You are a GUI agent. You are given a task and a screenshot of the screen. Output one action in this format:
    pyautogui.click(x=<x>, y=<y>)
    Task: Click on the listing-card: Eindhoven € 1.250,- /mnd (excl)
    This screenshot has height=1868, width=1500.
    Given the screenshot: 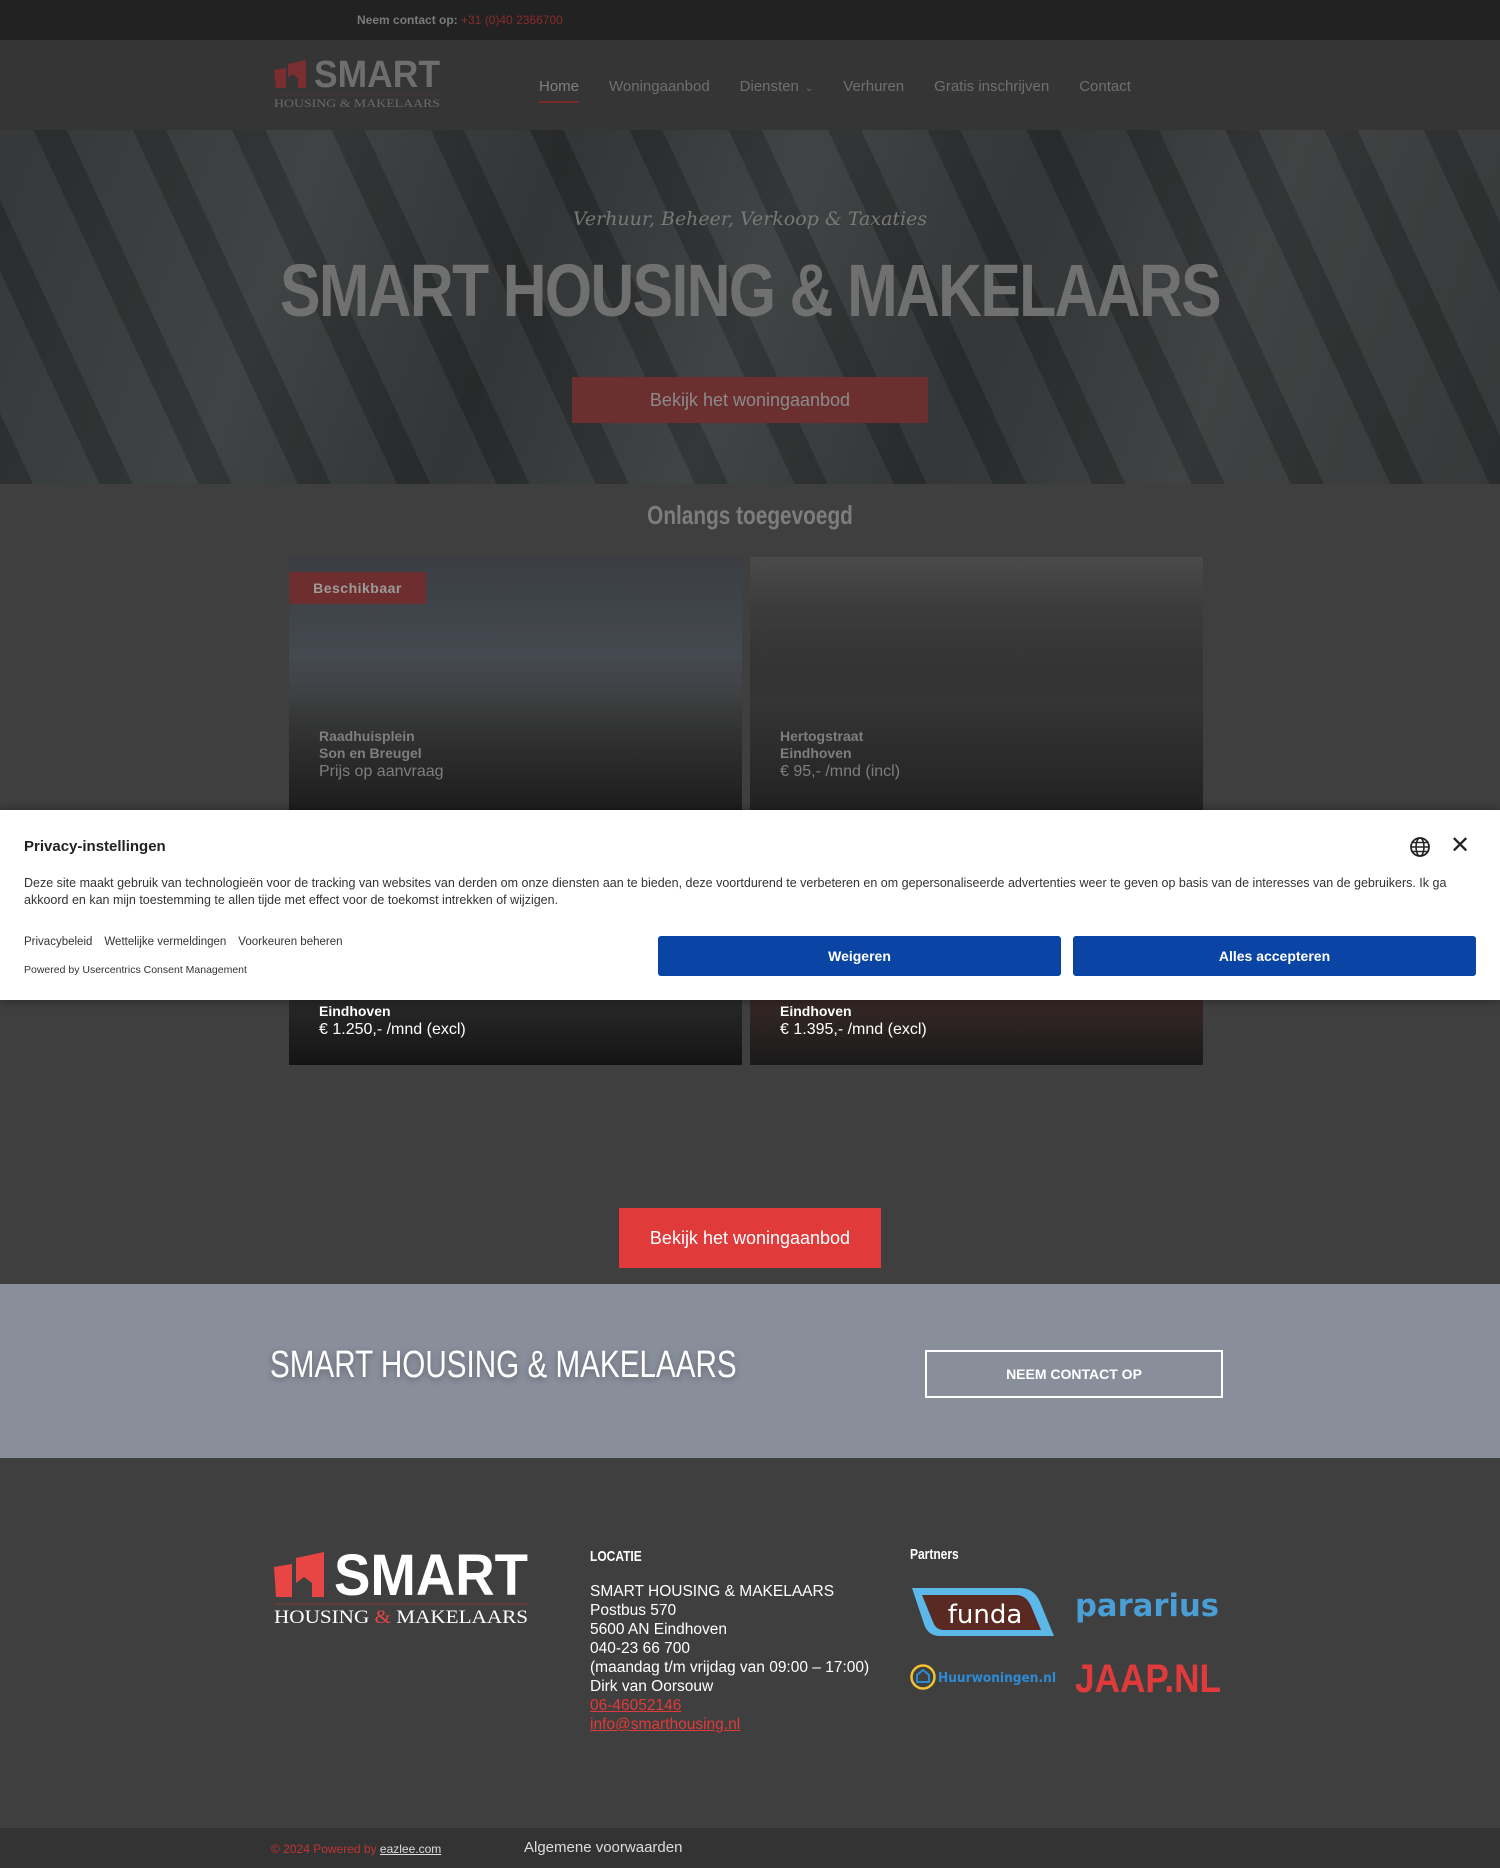 What is the action you would take?
    pyautogui.click(x=515, y=1027)
    